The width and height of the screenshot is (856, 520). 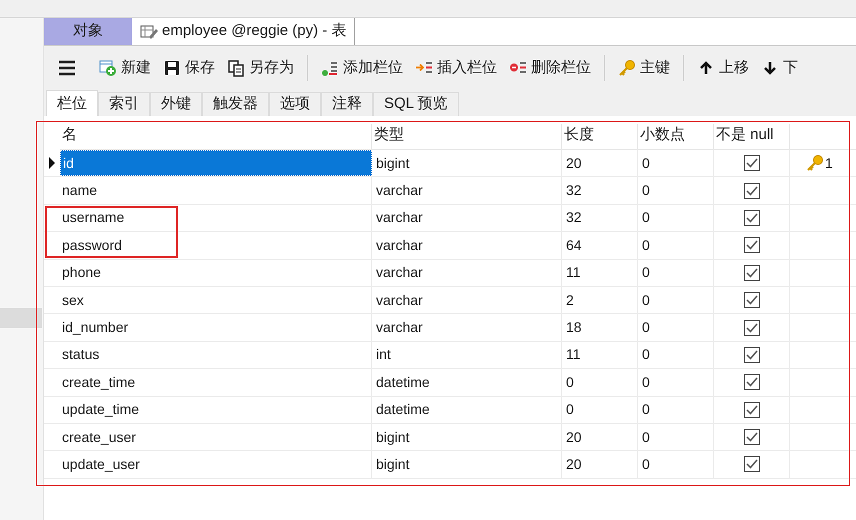 What do you see at coordinates (644, 68) in the screenshot?
I see `toolbar-button: 主键` at bounding box center [644, 68].